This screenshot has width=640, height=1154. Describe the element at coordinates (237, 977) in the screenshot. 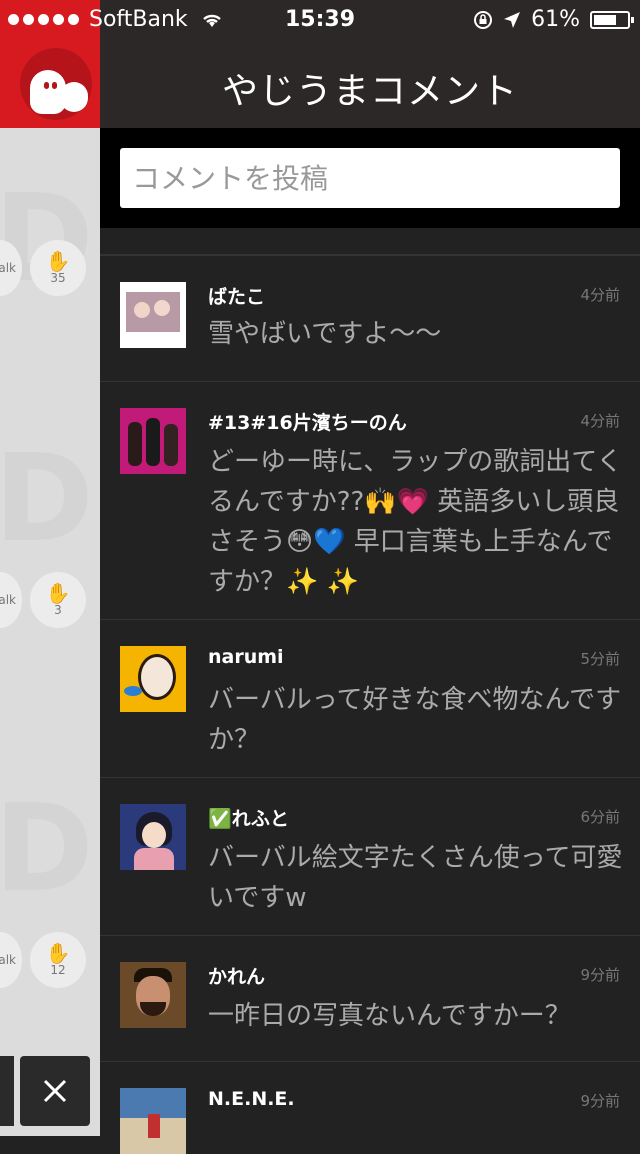

I see `comment-author: かれん` at that location.